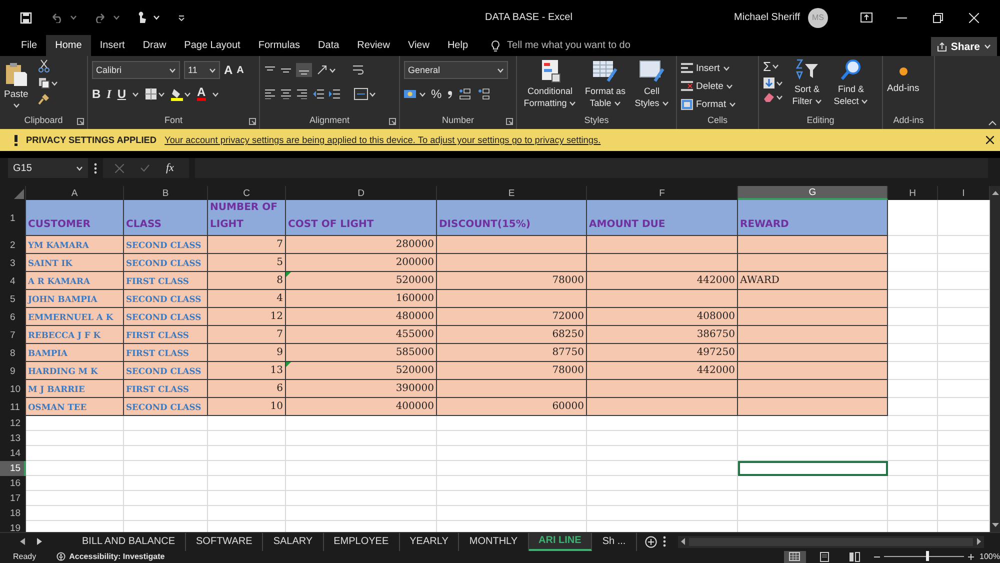 This screenshot has width=1000, height=563. What do you see at coordinates (117, 556) in the screenshot?
I see `accessibility-status: Accessibility: Investigate` at bounding box center [117, 556].